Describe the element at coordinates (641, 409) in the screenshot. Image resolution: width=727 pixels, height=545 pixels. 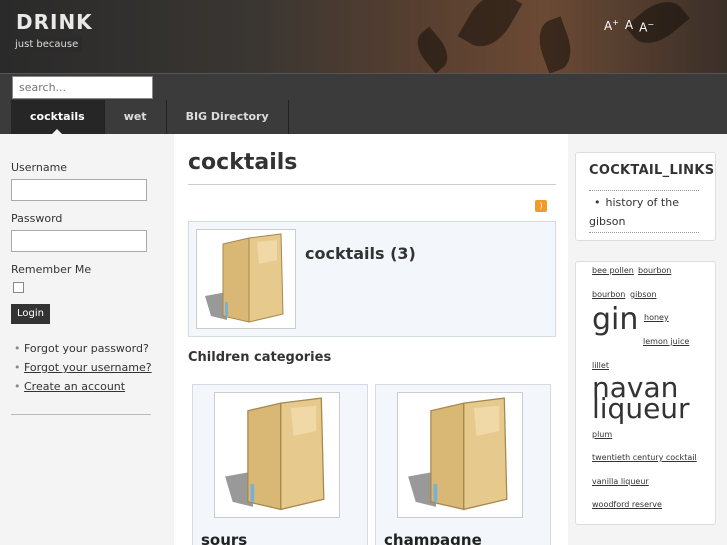
I see `tag-link: liqueur` at that location.